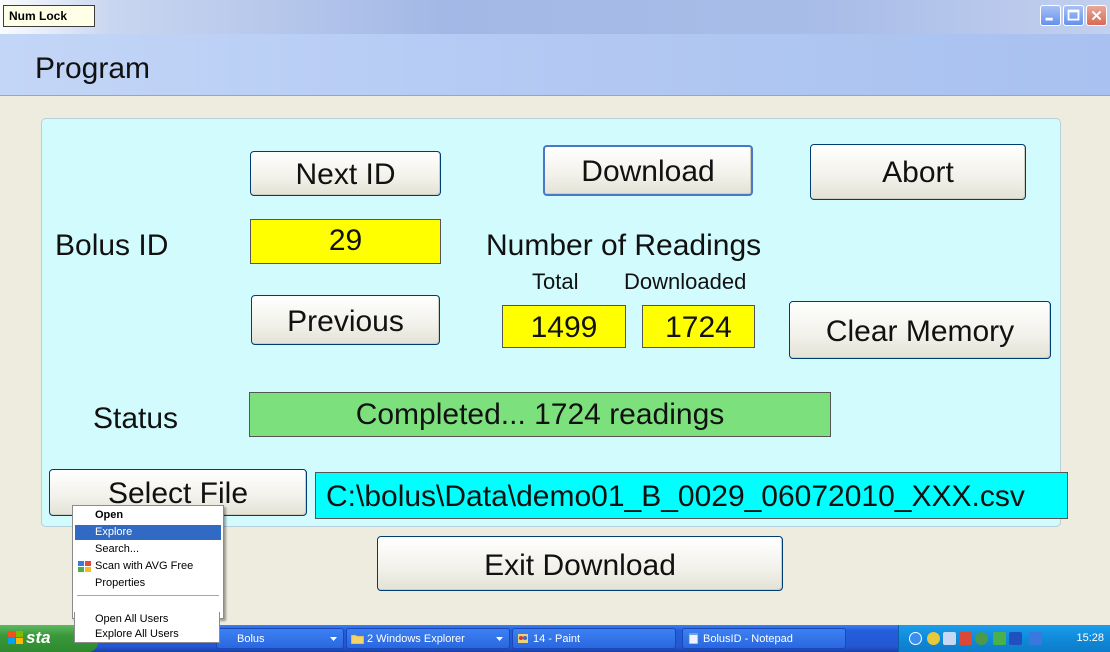  I want to click on num-lock-indicator: Num Lock, so click(49, 16).